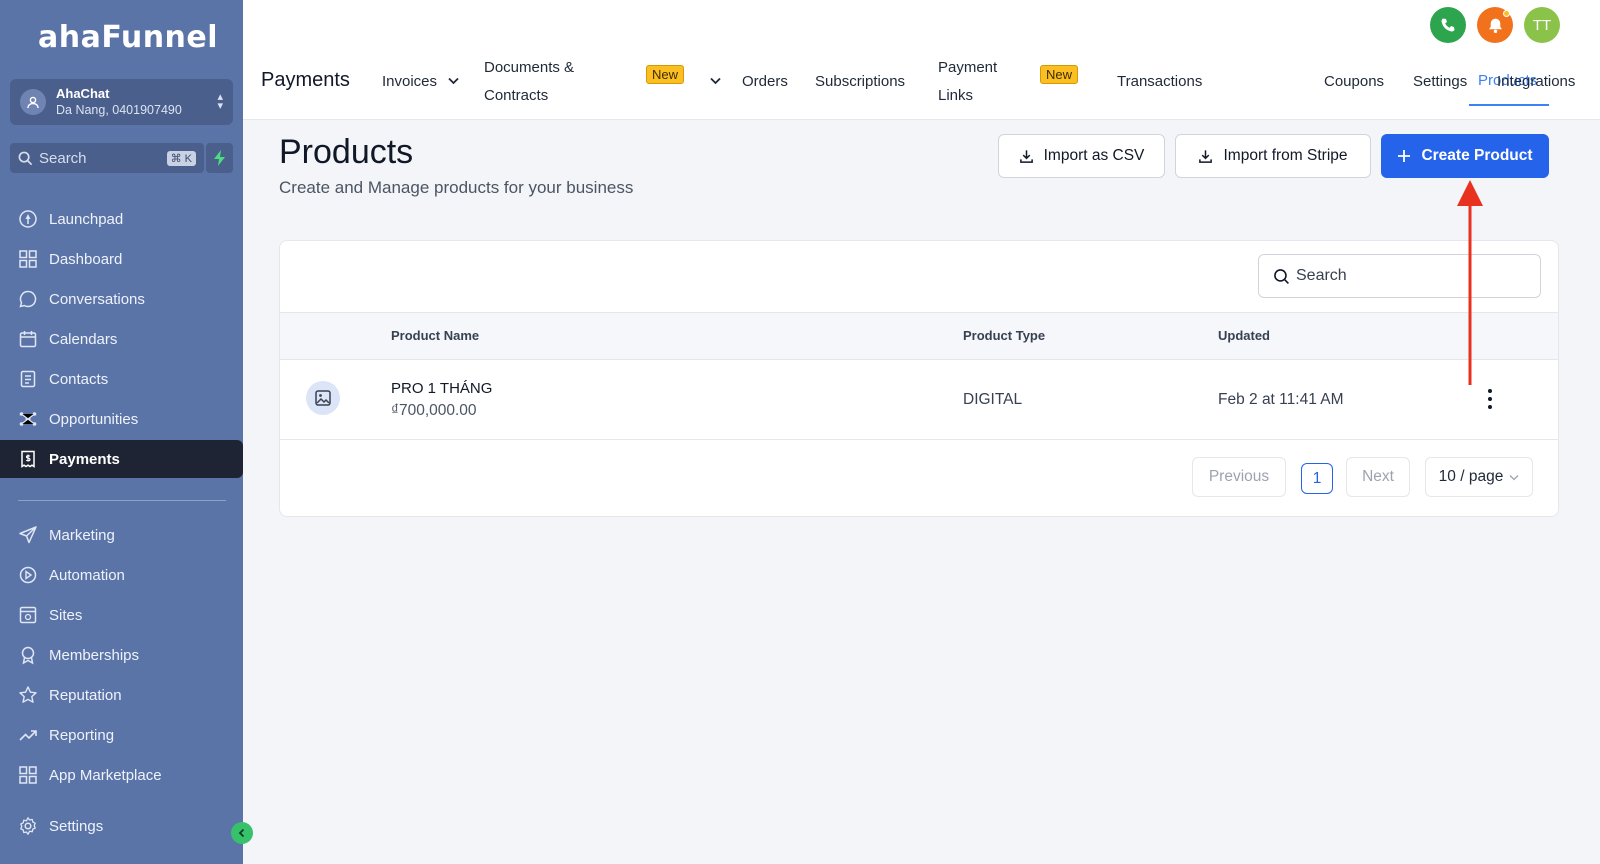 The image size is (1600, 864). I want to click on notifications-button, so click(1495, 25).